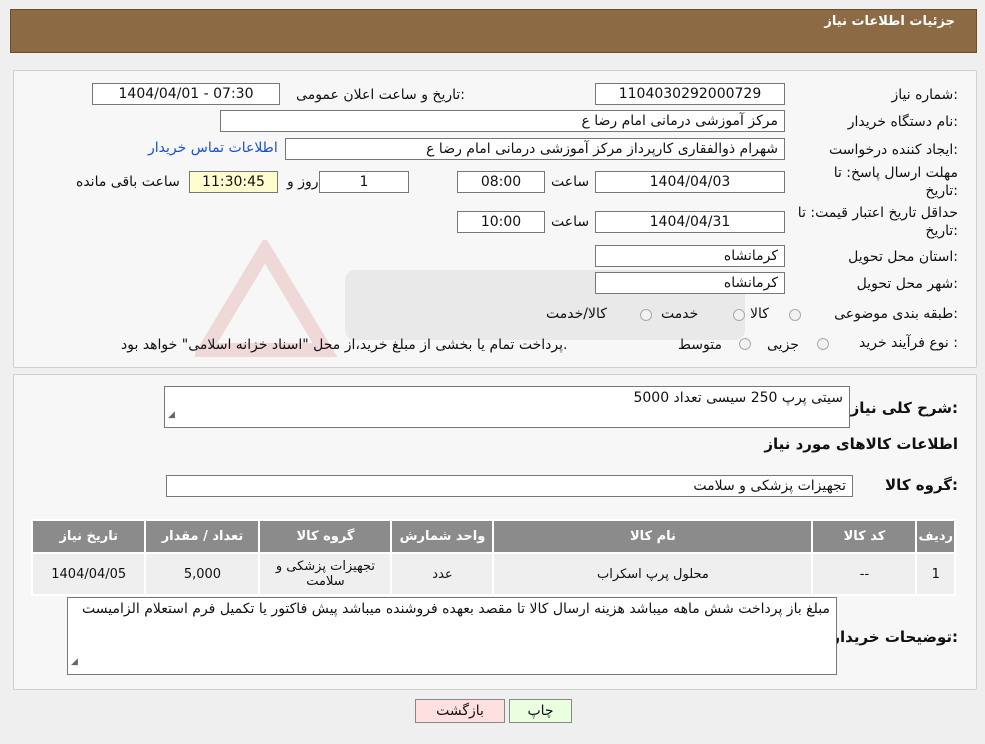 This screenshot has height=744, width=985. Describe the element at coordinates (690, 94) in the screenshot. I see `need-number-field: 1104030292000729` at that location.